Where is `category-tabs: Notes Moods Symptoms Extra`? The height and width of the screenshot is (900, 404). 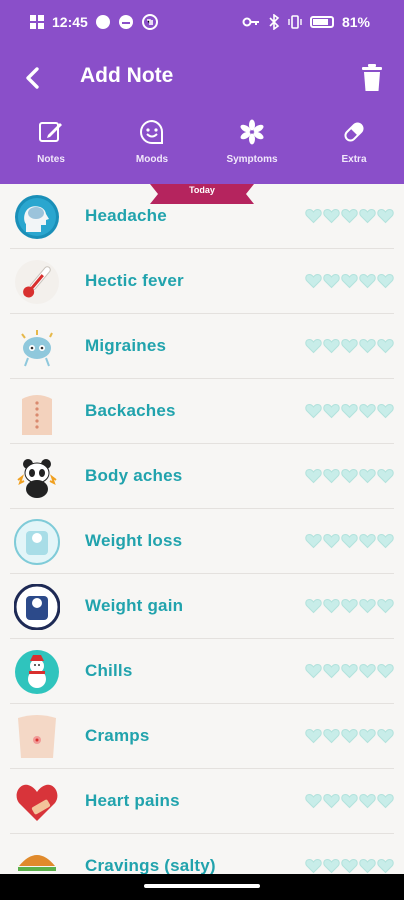
category-tabs: Notes Moods Symptoms Extra is located at coordinates (202, 146).